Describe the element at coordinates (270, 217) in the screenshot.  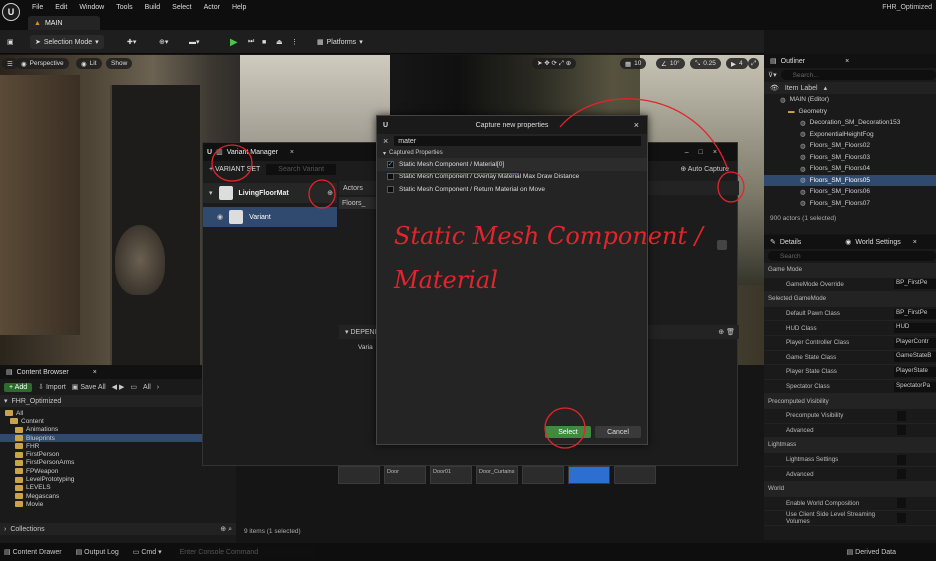
I see `variant-row: ◉ Variant` at that location.